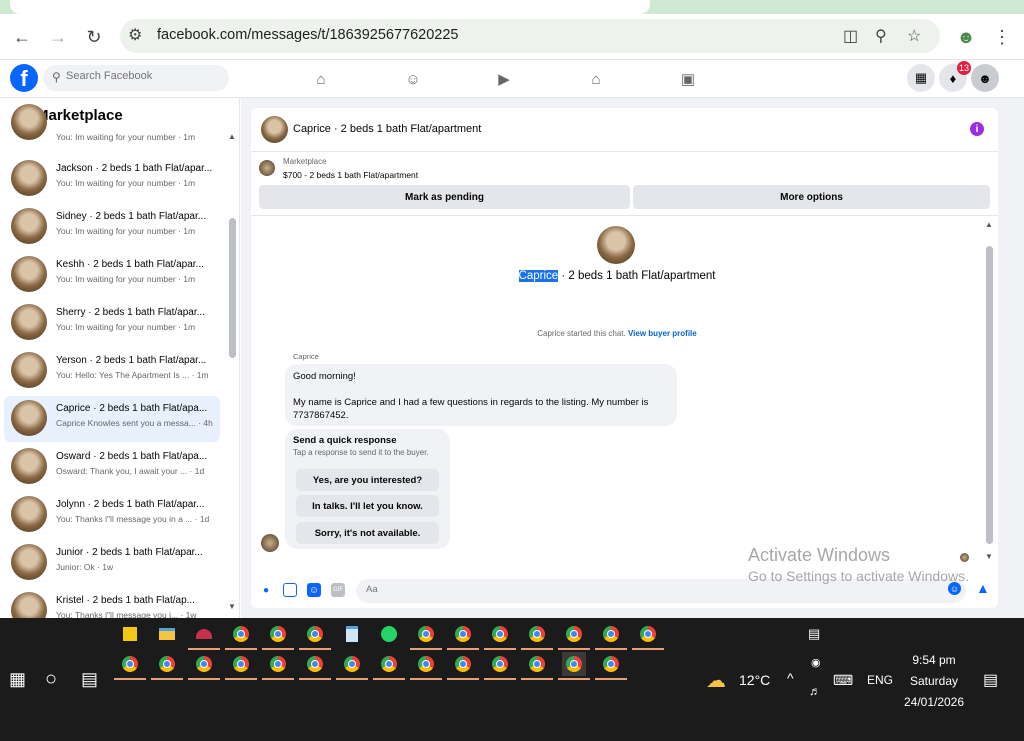 This screenshot has height=741, width=1024. Describe the element at coordinates (51, 679) in the screenshot. I see `search-circle-icon: ○` at that location.